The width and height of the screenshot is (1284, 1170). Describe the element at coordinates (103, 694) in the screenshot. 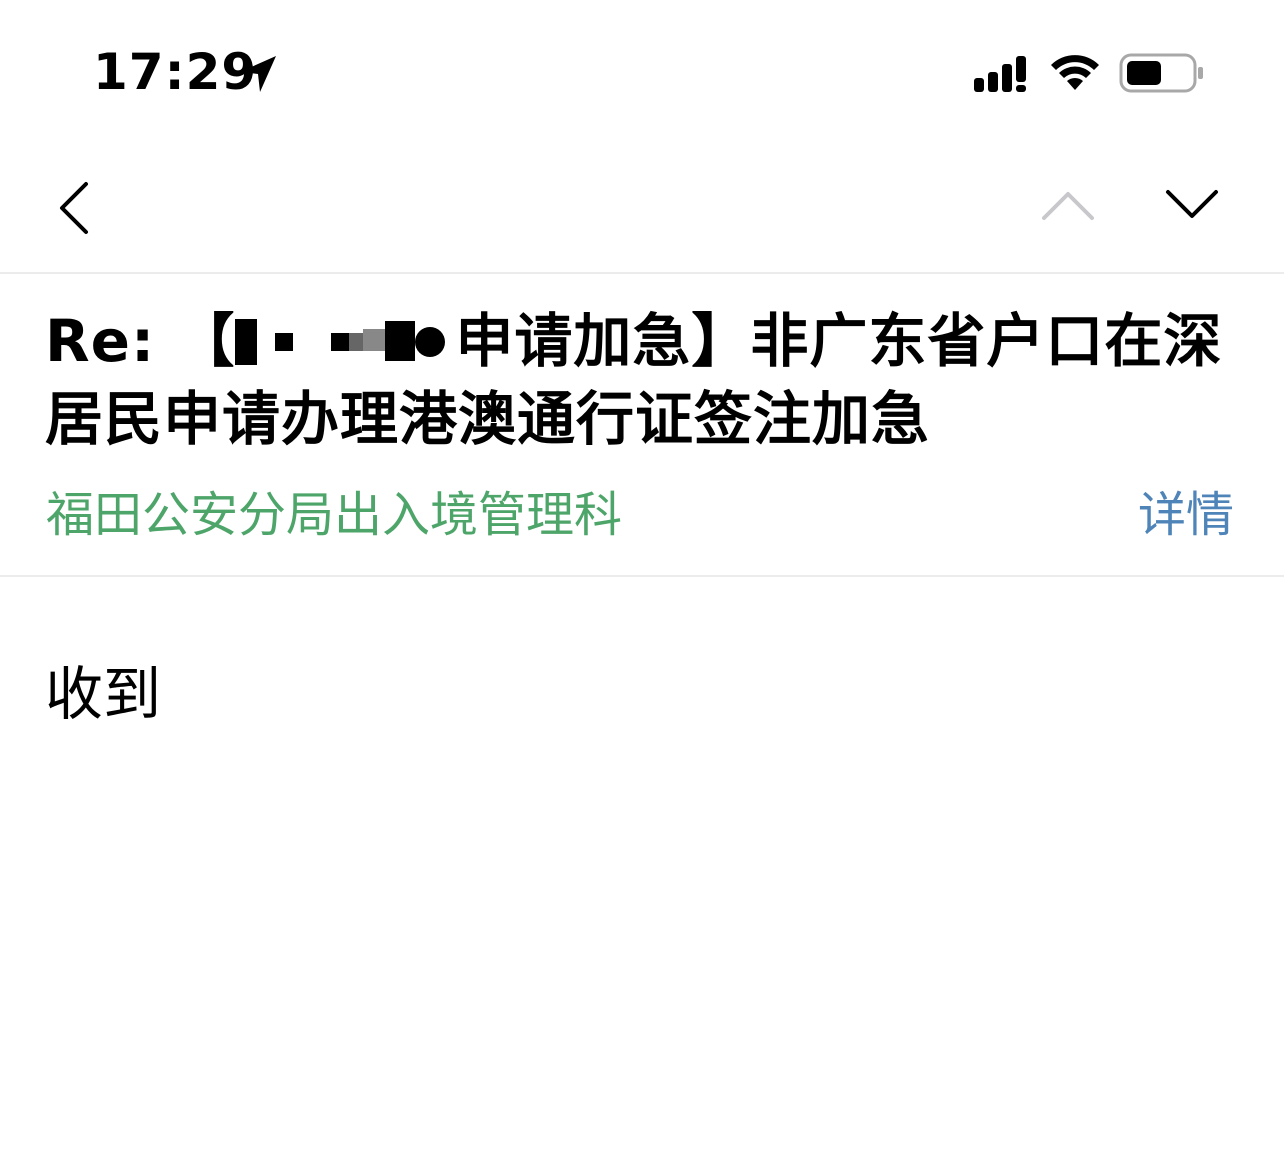

I see `email-body: 收到` at that location.